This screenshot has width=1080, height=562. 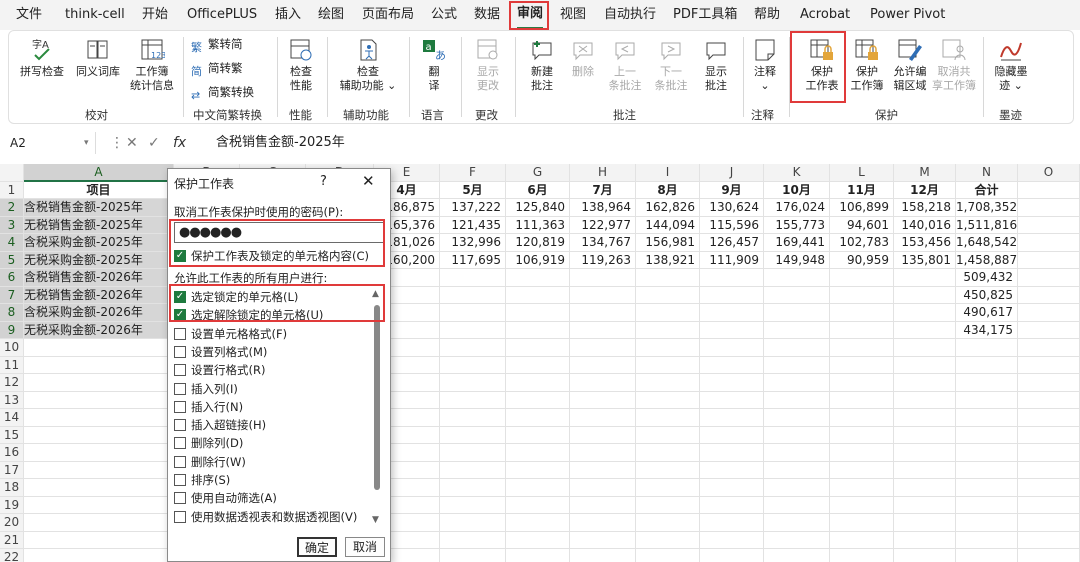 I want to click on cell-H19, so click(x=603, y=505).